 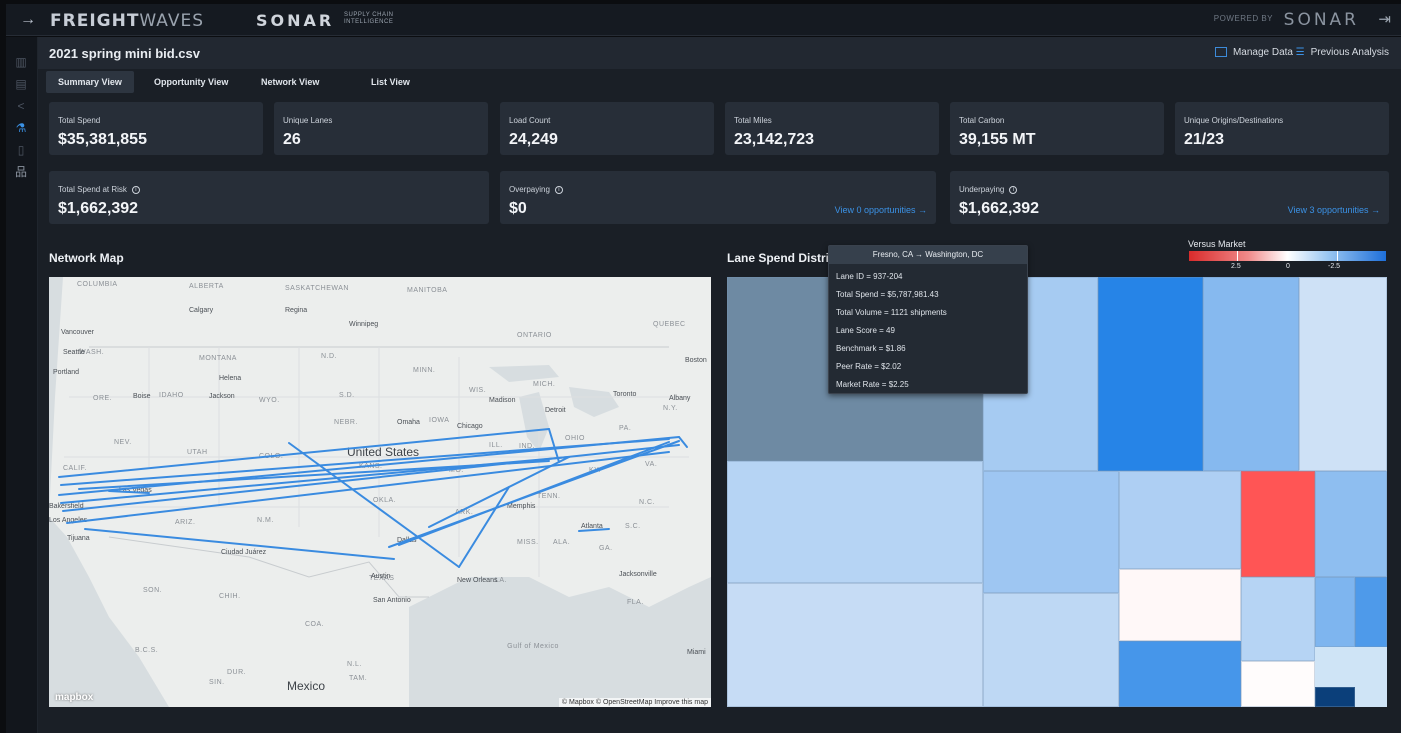 What do you see at coordinates (1334, 266) in the screenshot?
I see `legend-label: -2.5` at bounding box center [1334, 266].